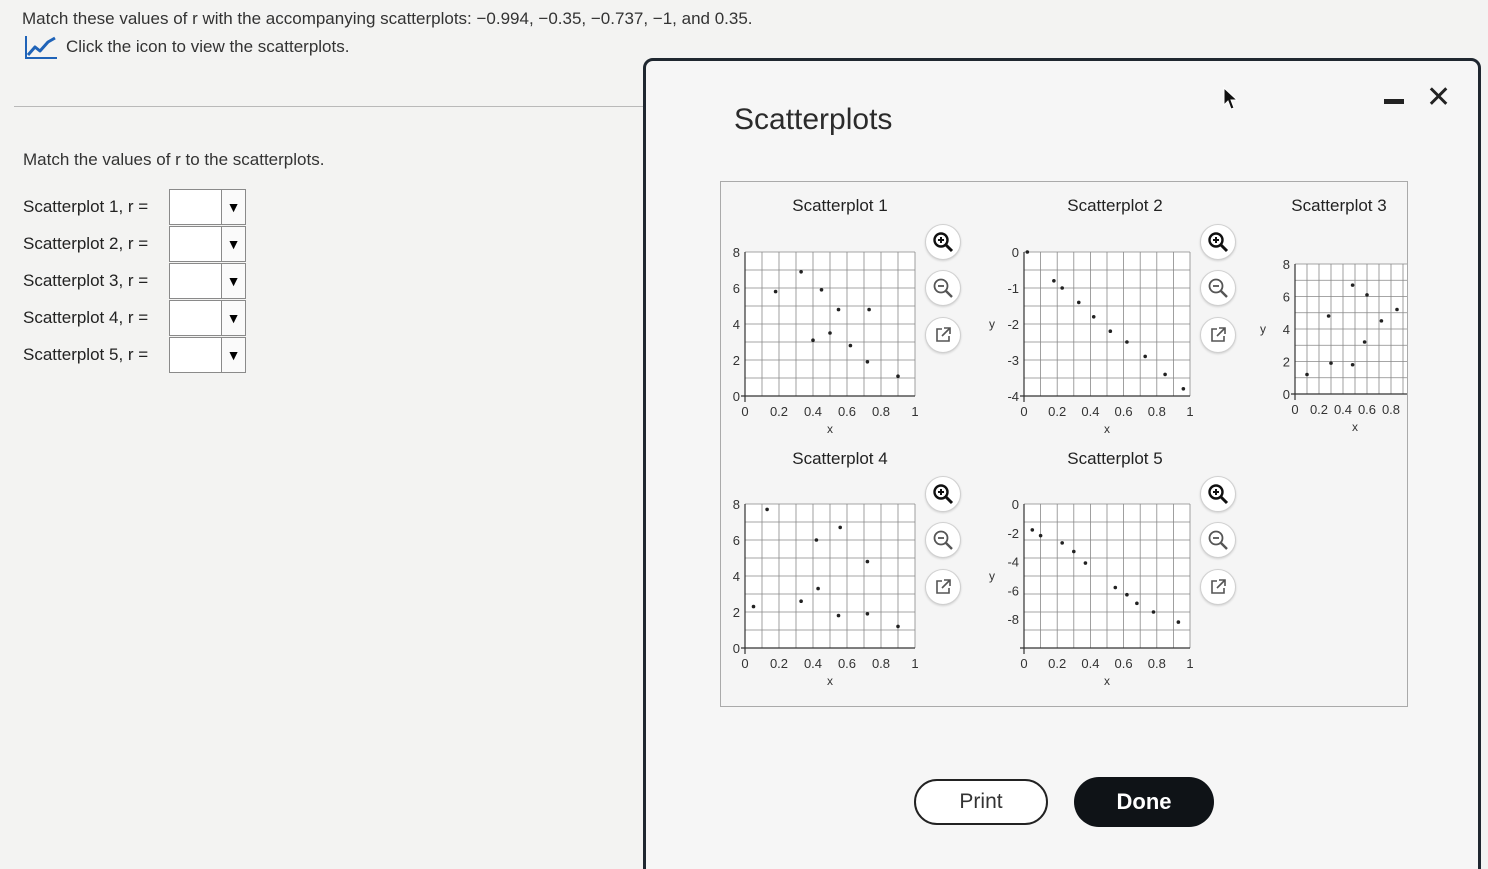 The height and width of the screenshot is (869, 1488). Describe the element at coordinates (86, 243) in the screenshot. I see `match-label: Scatterplot 2, r =` at that location.